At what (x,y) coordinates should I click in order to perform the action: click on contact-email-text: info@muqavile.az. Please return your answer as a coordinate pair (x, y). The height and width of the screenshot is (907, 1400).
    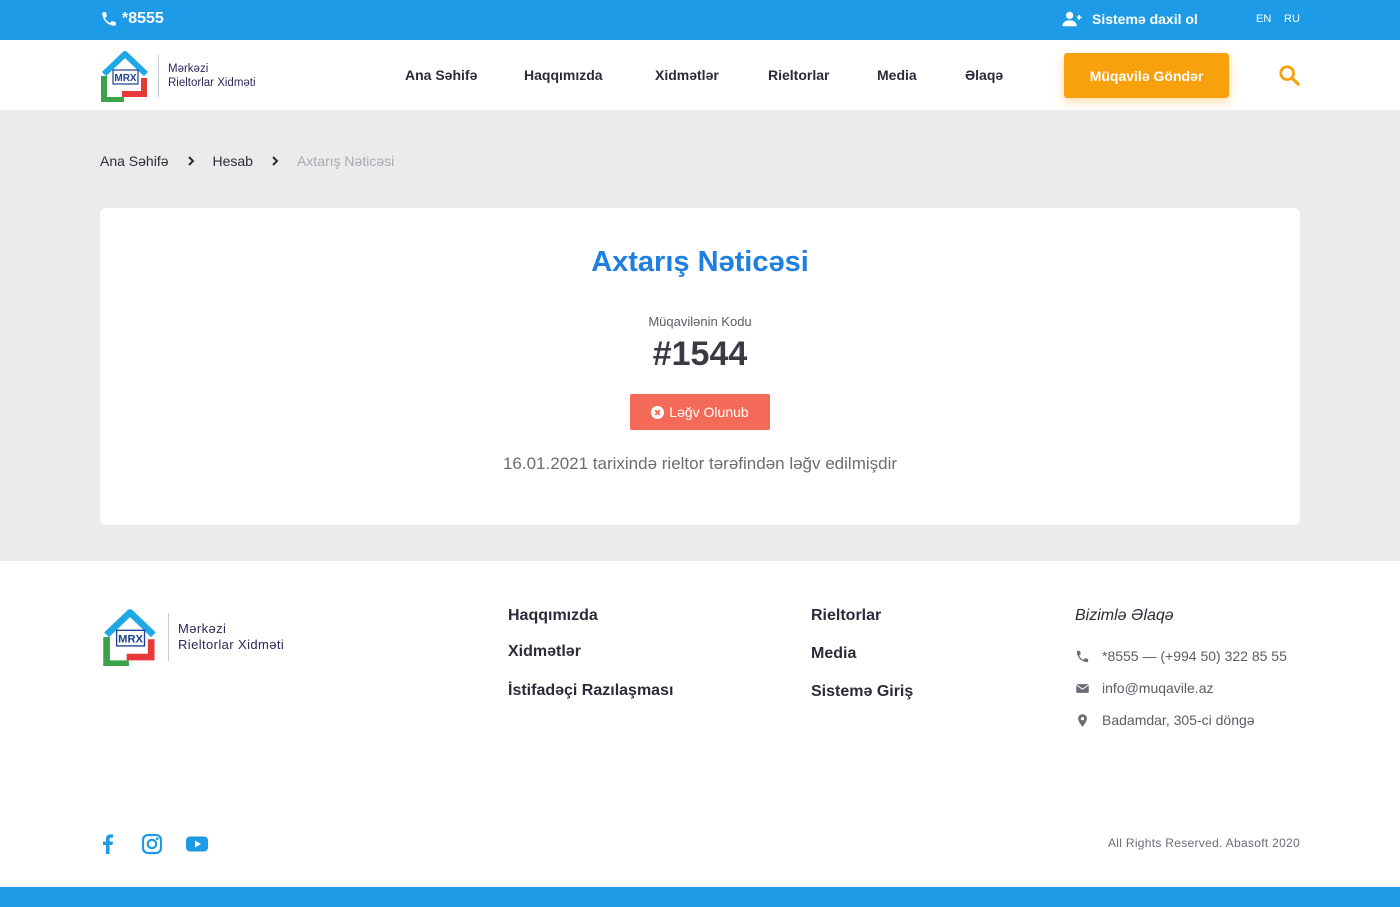
    Looking at the image, I should click on (1158, 688).